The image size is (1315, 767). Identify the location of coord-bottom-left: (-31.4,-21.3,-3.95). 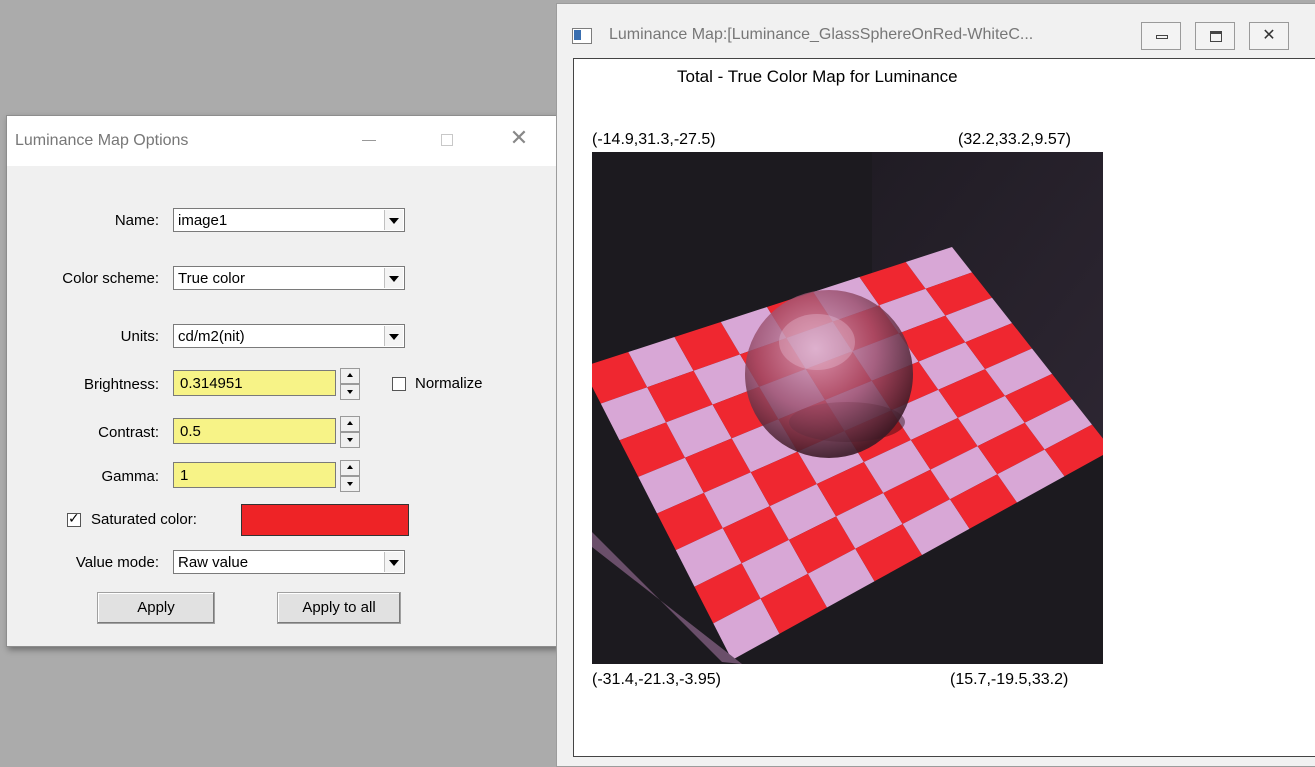
(656, 679).